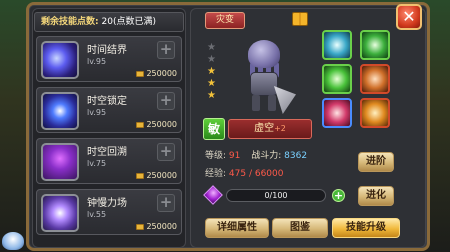 The height and width of the screenshot is (252, 450). I want to click on evolve-button: 进化, so click(376, 196).